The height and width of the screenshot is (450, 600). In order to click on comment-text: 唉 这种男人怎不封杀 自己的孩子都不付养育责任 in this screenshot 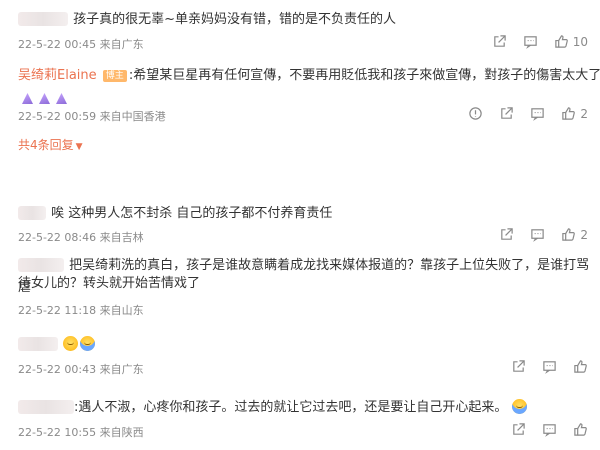, I will do `click(192, 213)`.